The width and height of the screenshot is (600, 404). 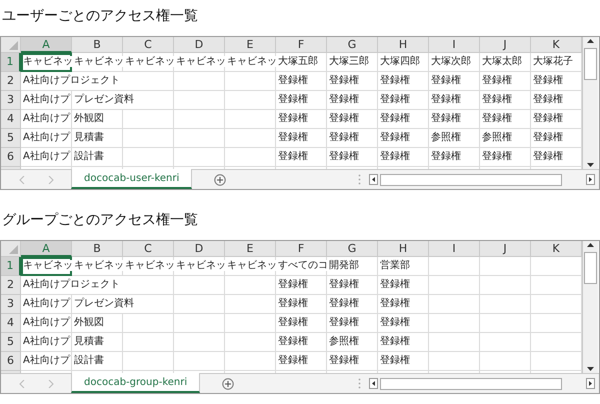 I want to click on select-all-corner, so click(x=11, y=45).